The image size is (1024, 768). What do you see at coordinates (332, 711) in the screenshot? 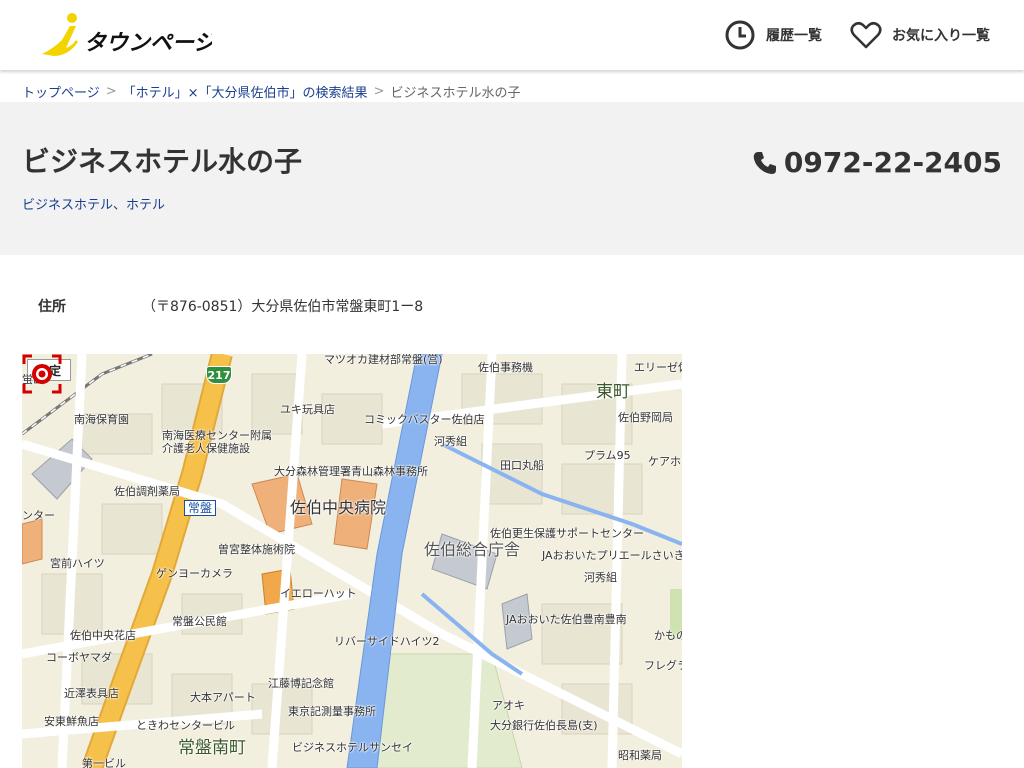
I see `map-label: 東京記測量事務所` at bounding box center [332, 711].